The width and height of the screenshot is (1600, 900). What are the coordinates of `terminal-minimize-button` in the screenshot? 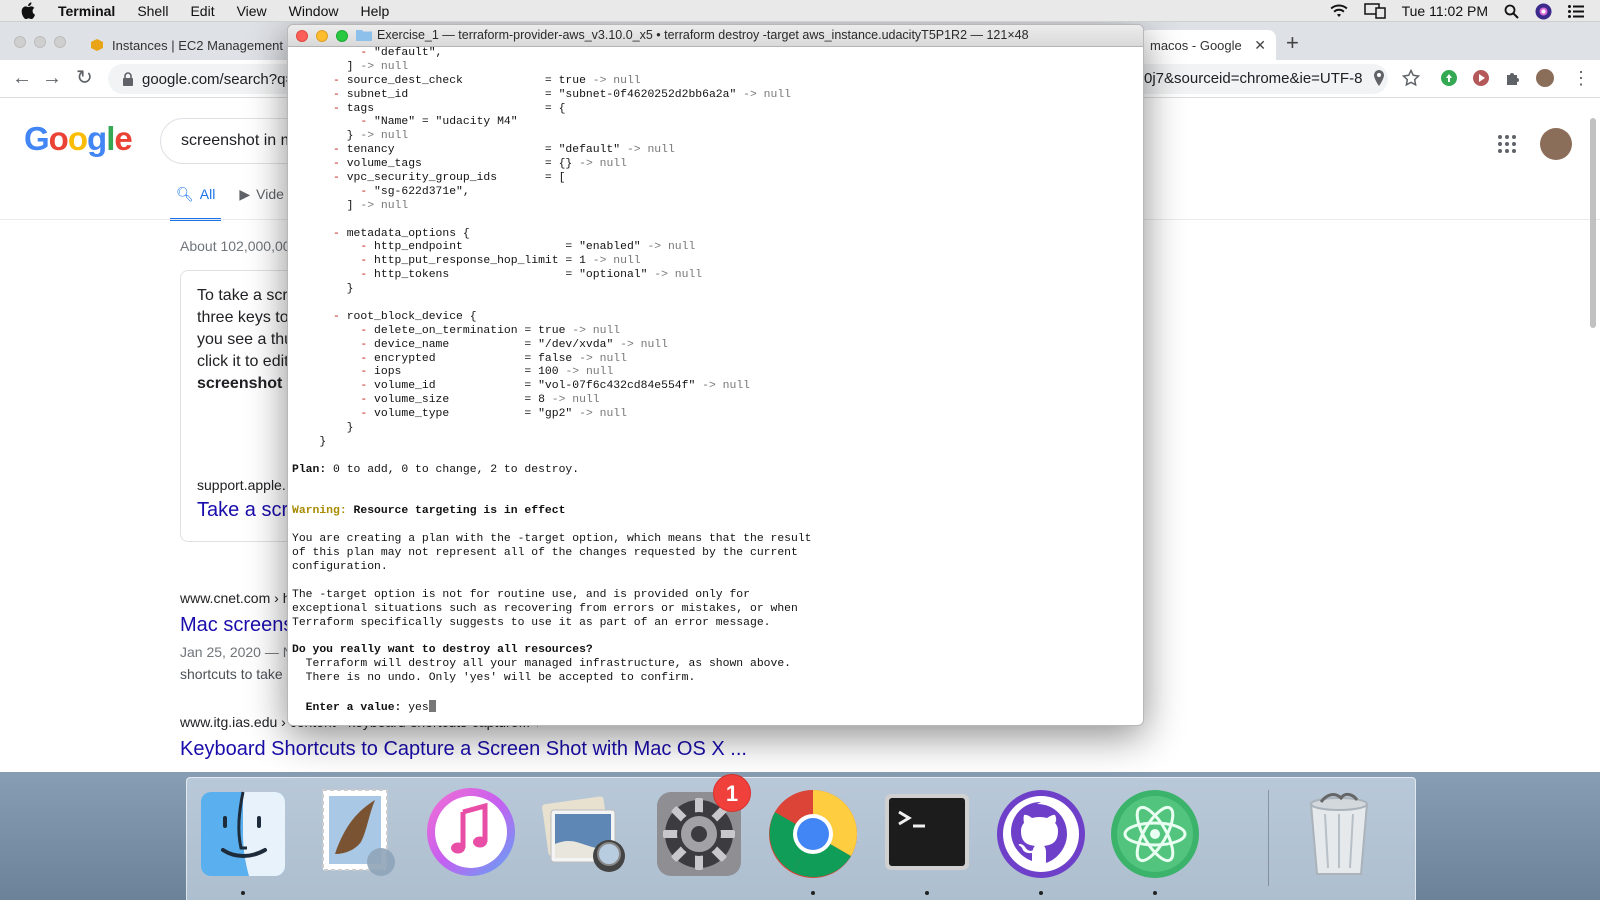 It's located at (322, 36).